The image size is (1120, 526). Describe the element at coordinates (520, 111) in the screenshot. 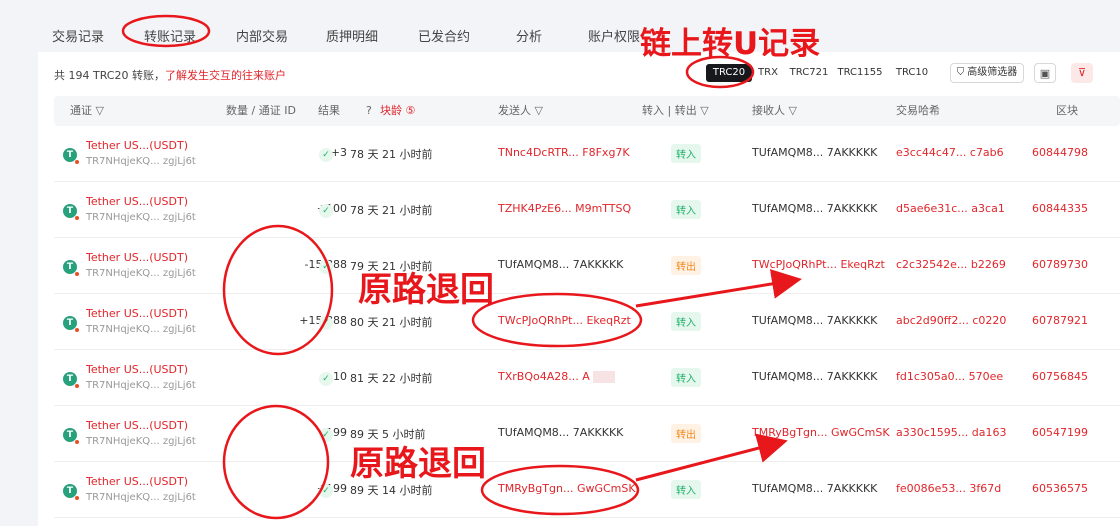

I see `col-from: 发送人 ▽` at that location.